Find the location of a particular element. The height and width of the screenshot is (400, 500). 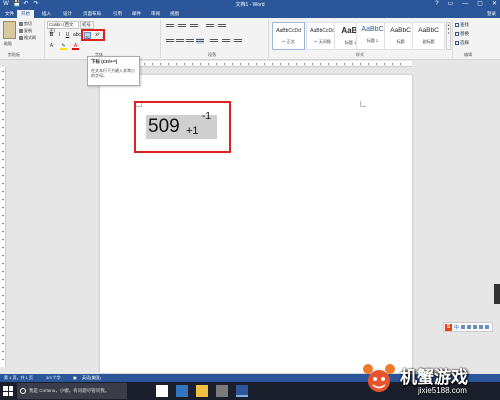

help-icon: ? is located at coordinates (436, 4).